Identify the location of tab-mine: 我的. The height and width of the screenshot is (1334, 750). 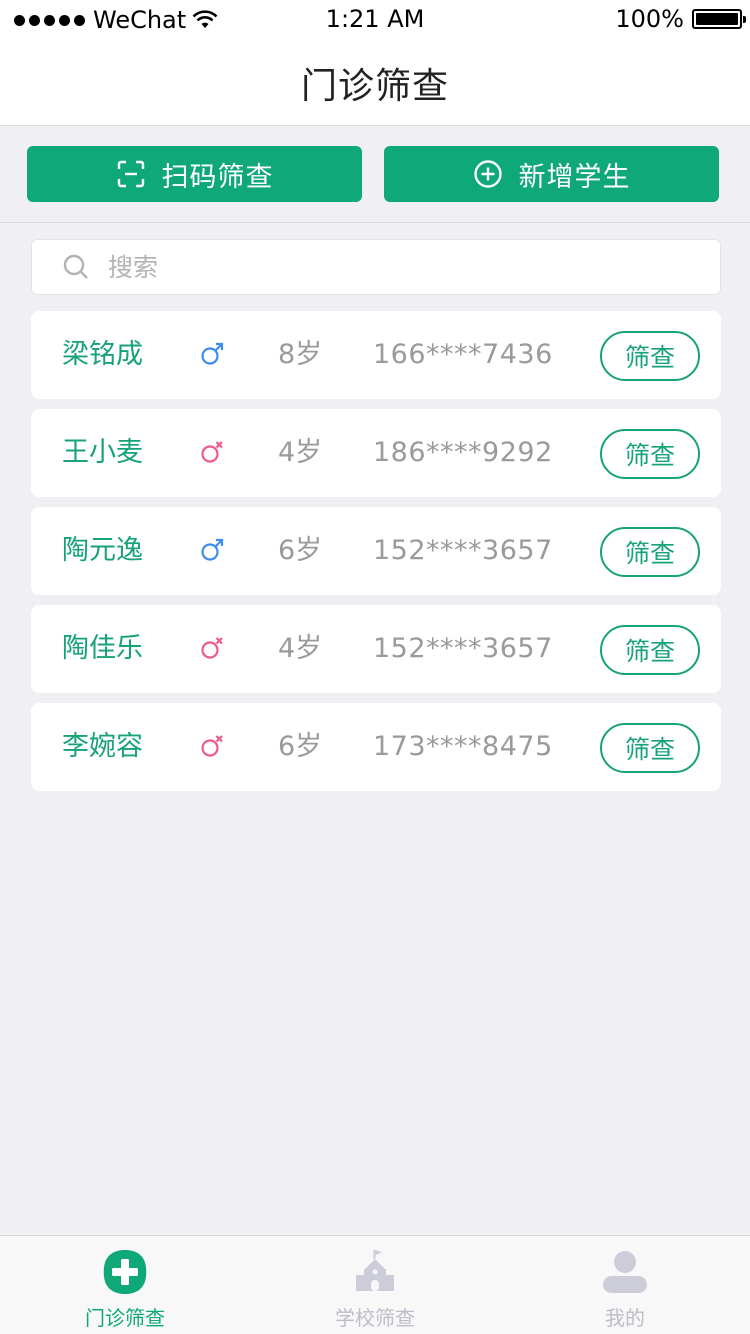
(625, 1285).